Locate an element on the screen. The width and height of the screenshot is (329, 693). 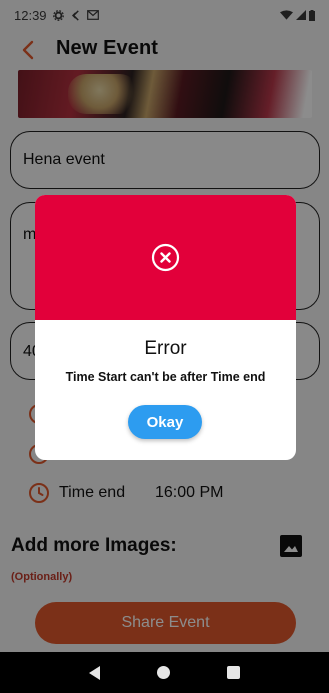
close-circle-icon is located at coordinates (165, 257).